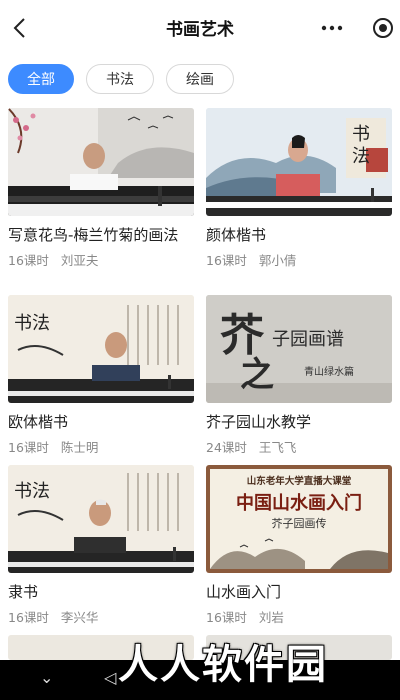  What do you see at coordinates (299, 523) in the screenshot?
I see `course-poster-subtitle: 芥子园画传` at bounding box center [299, 523].